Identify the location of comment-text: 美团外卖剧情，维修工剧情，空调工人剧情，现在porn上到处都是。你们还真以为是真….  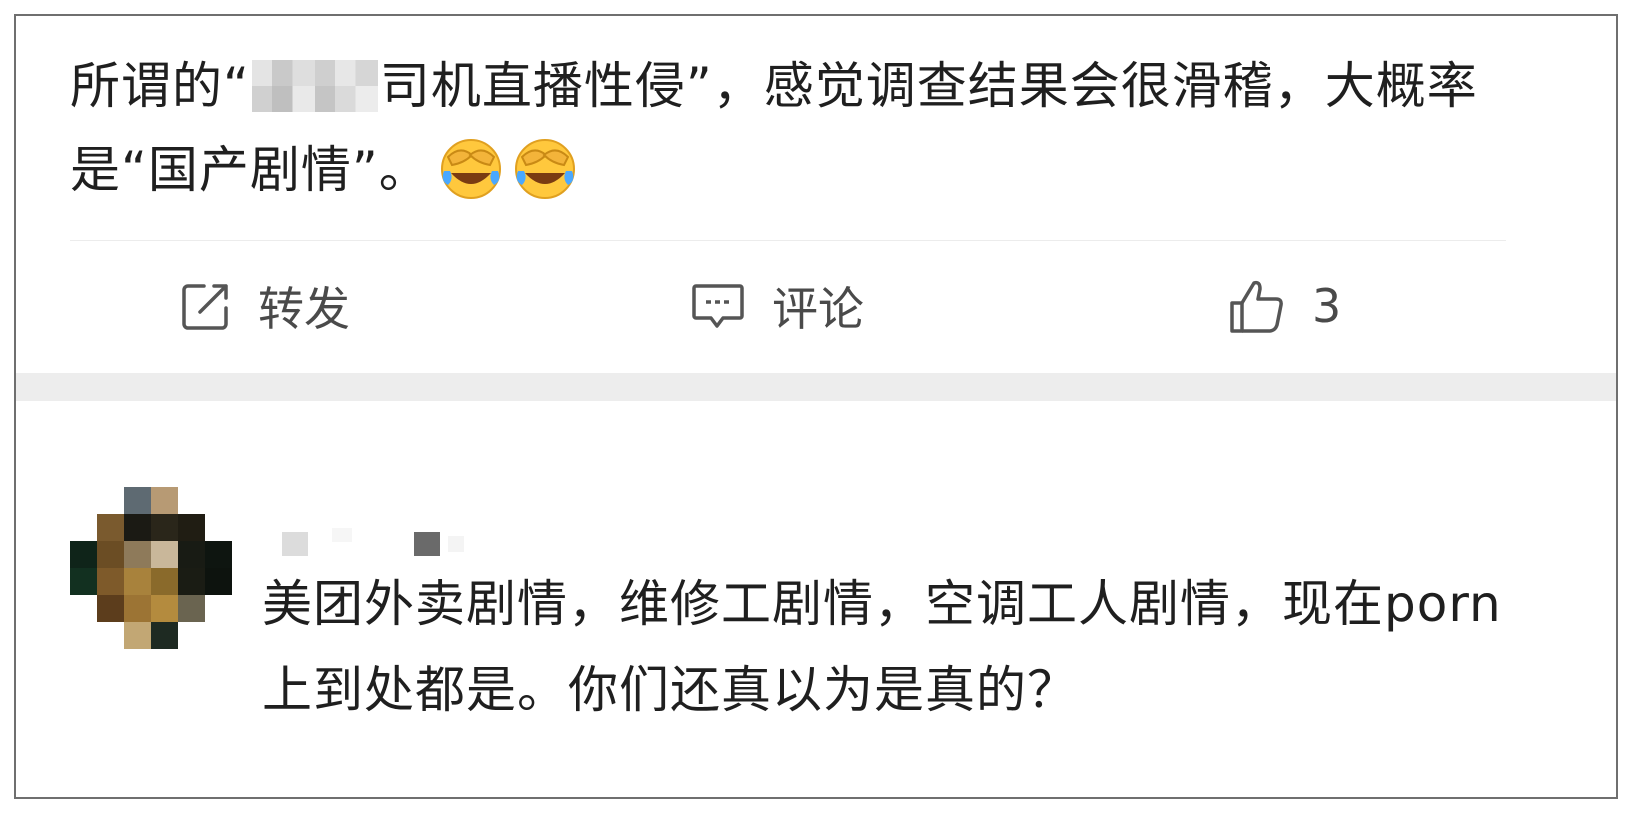
(882, 647).